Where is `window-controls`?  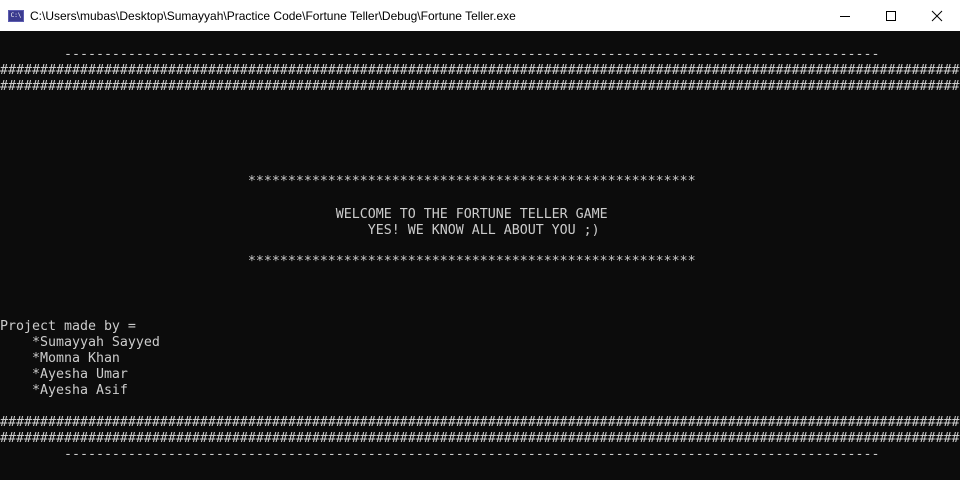
window-controls is located at coordinates (891, 15).